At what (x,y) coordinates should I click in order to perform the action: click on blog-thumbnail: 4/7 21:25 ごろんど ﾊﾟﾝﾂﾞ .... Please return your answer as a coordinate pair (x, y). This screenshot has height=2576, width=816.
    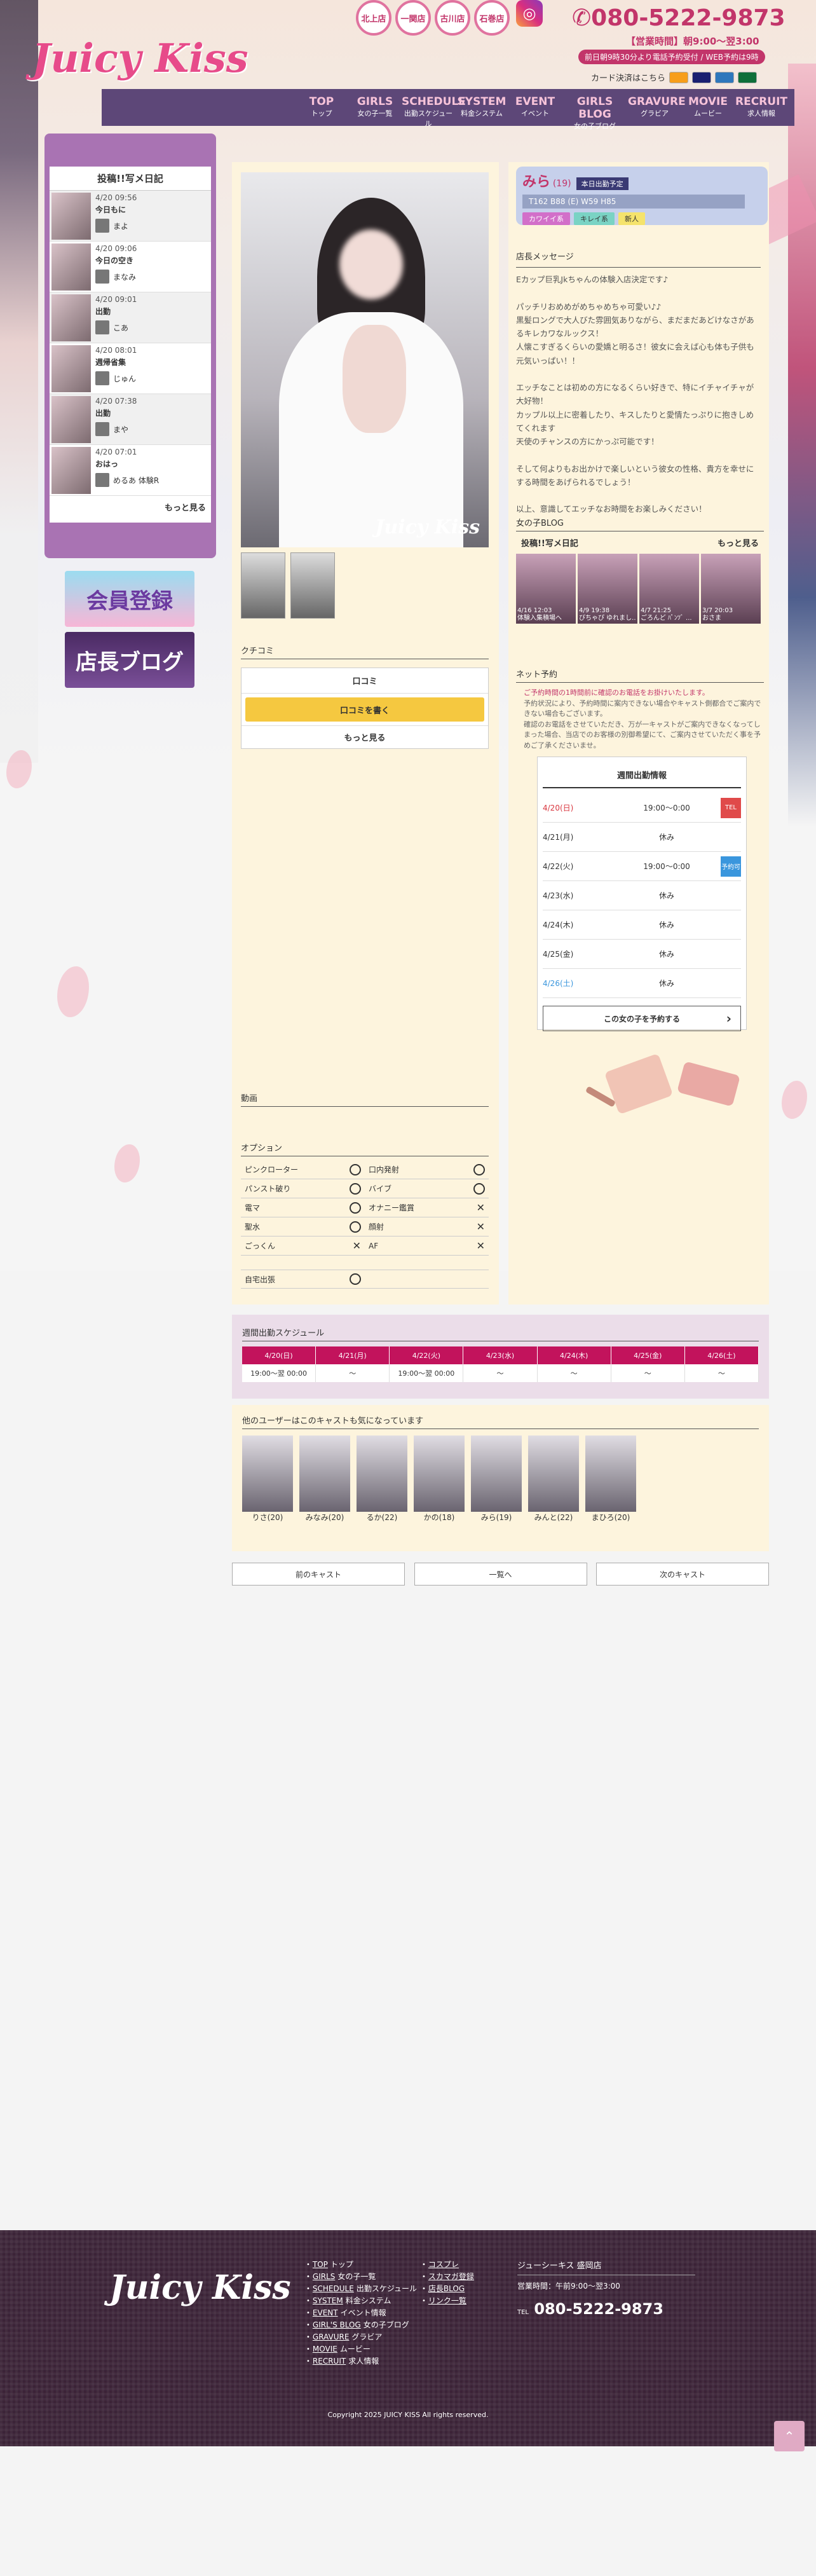
    Looking at the image, I should click on (669, 589).